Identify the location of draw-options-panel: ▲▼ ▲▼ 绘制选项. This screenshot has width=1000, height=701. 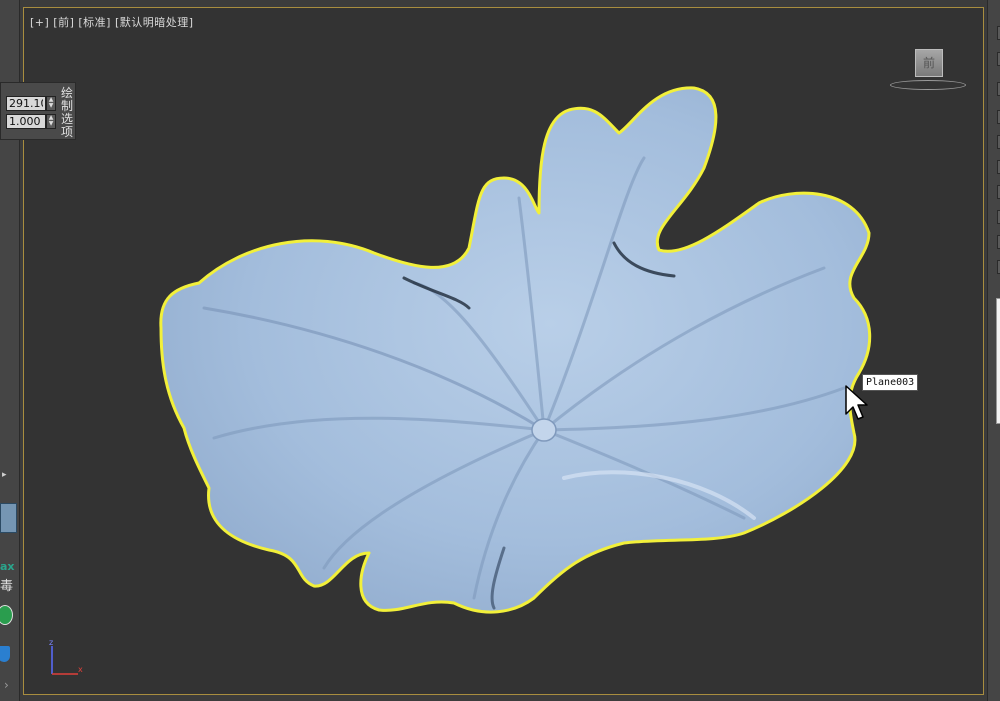
(38, 111).